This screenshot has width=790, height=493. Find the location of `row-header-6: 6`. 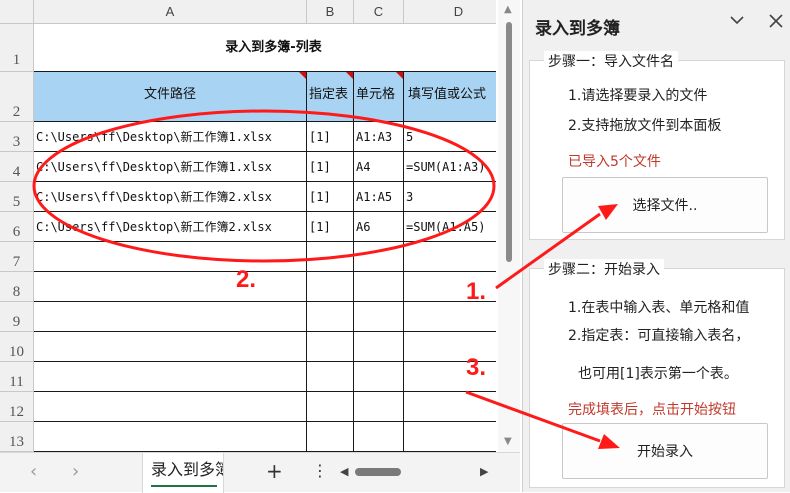

row-header-6: 6 is located at coordinates (17, 227).